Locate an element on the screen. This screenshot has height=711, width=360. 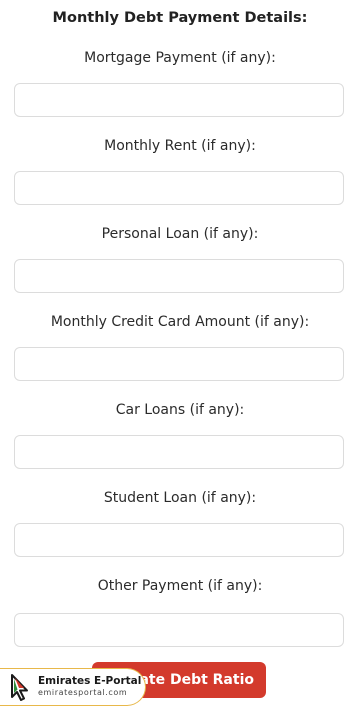
mortgage-label: Mortgage Payment (if any): is located at coordinates (180, 58).